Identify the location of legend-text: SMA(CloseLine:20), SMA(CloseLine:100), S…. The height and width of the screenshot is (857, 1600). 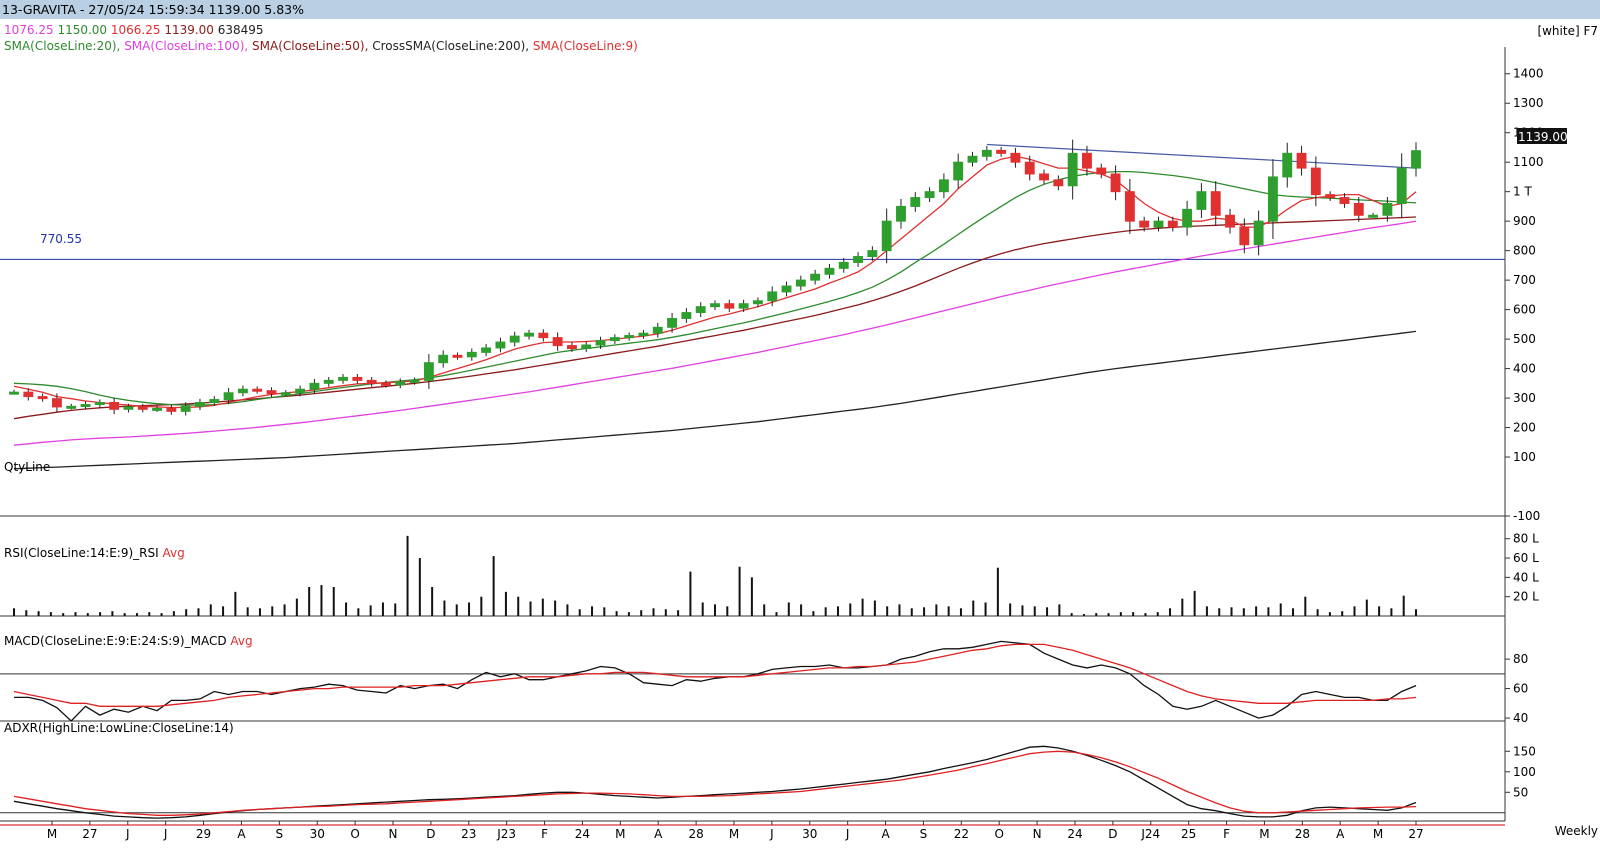
(321, 46).